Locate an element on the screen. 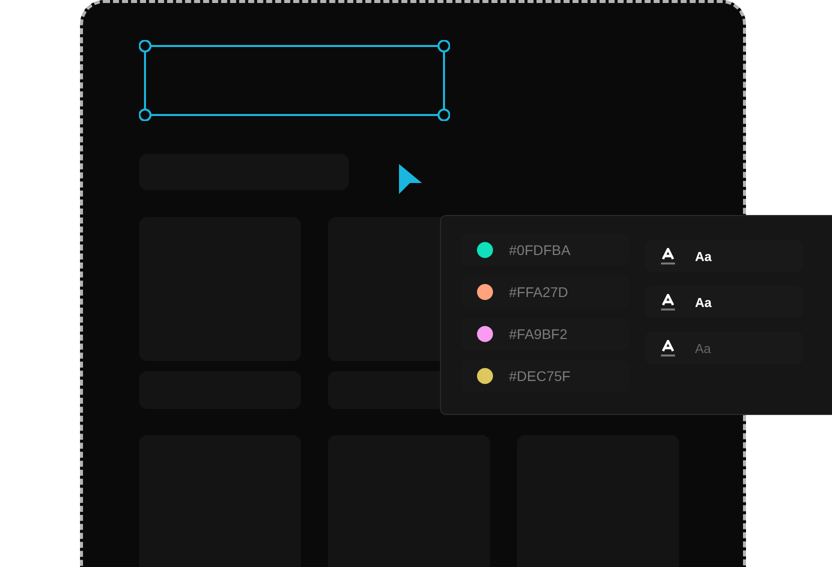 This screenshot has height=567, width=832. hex-code: #0FDFBA is located at coordinates (539, 250).